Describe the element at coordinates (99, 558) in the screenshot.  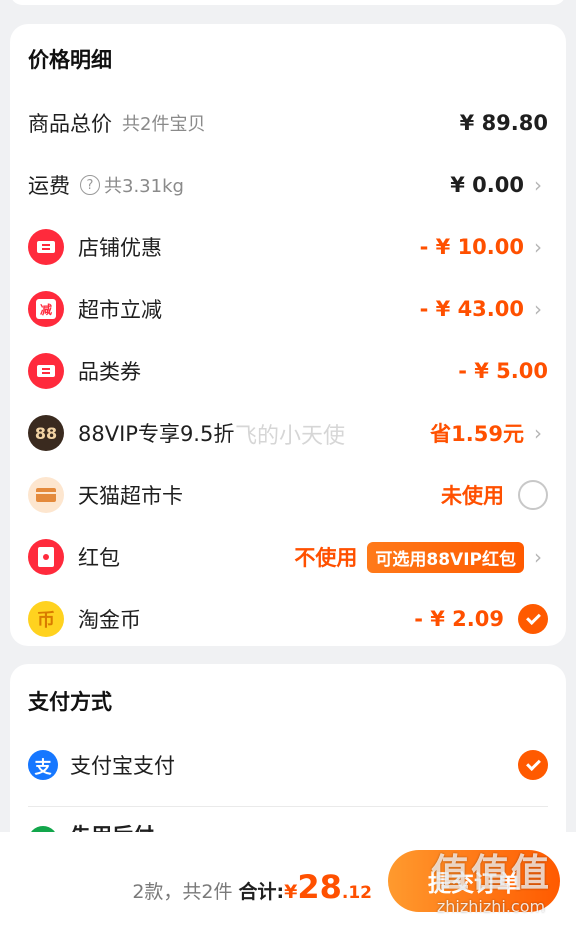
I see `red-packet-label: 红包` at that location.